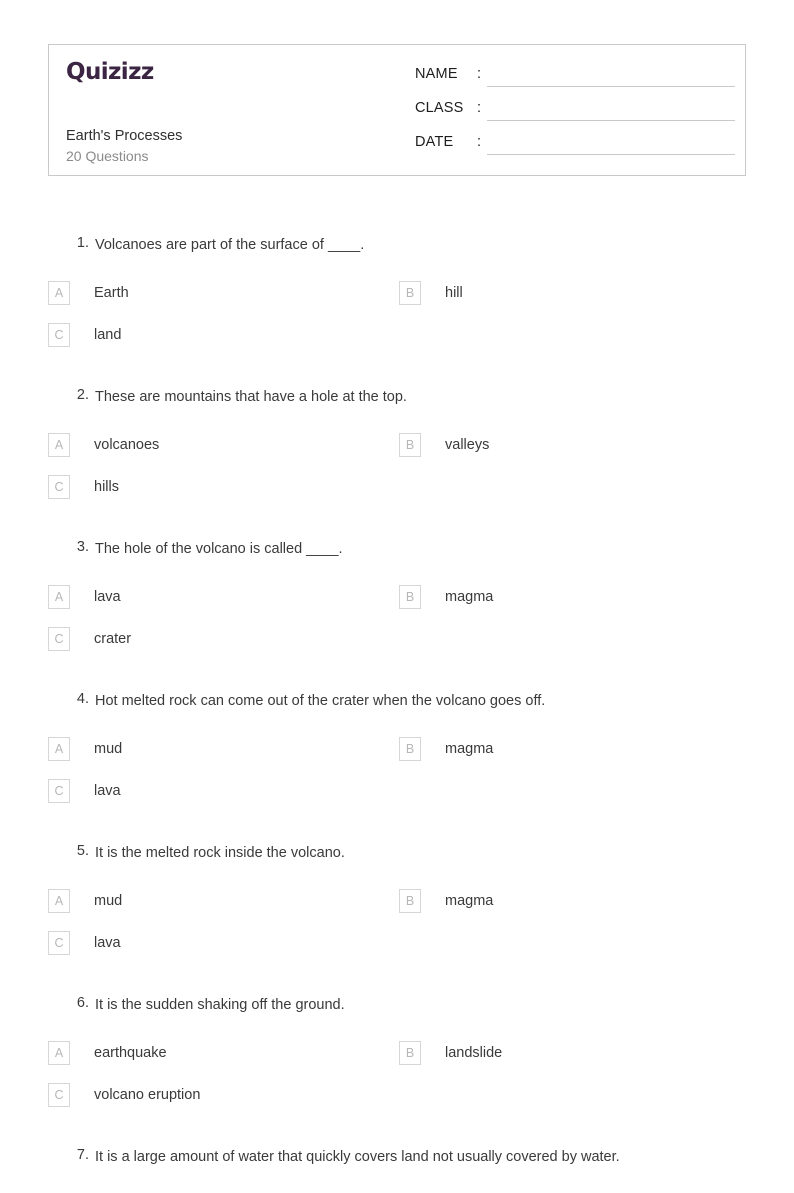  What do you see at coordinates (223, 597) in the screenshot?
I see `answer-option: Alava` at bounding box center [223, 597].